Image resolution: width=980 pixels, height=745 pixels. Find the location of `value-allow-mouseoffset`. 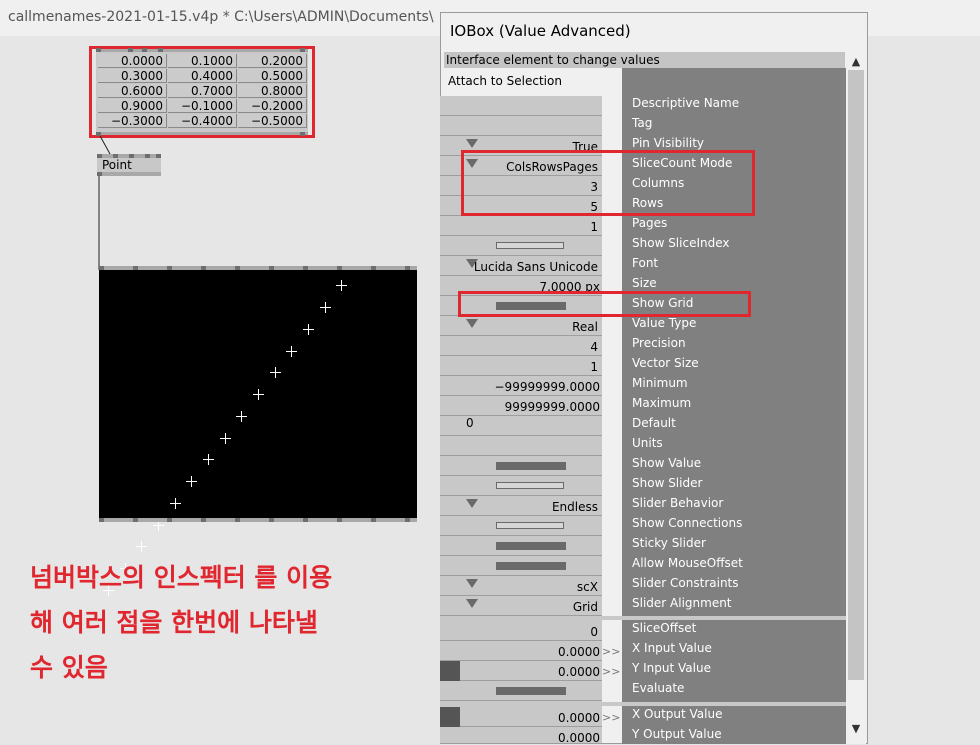

value-allow-mouseoffset is located at coordinates (521, 566).